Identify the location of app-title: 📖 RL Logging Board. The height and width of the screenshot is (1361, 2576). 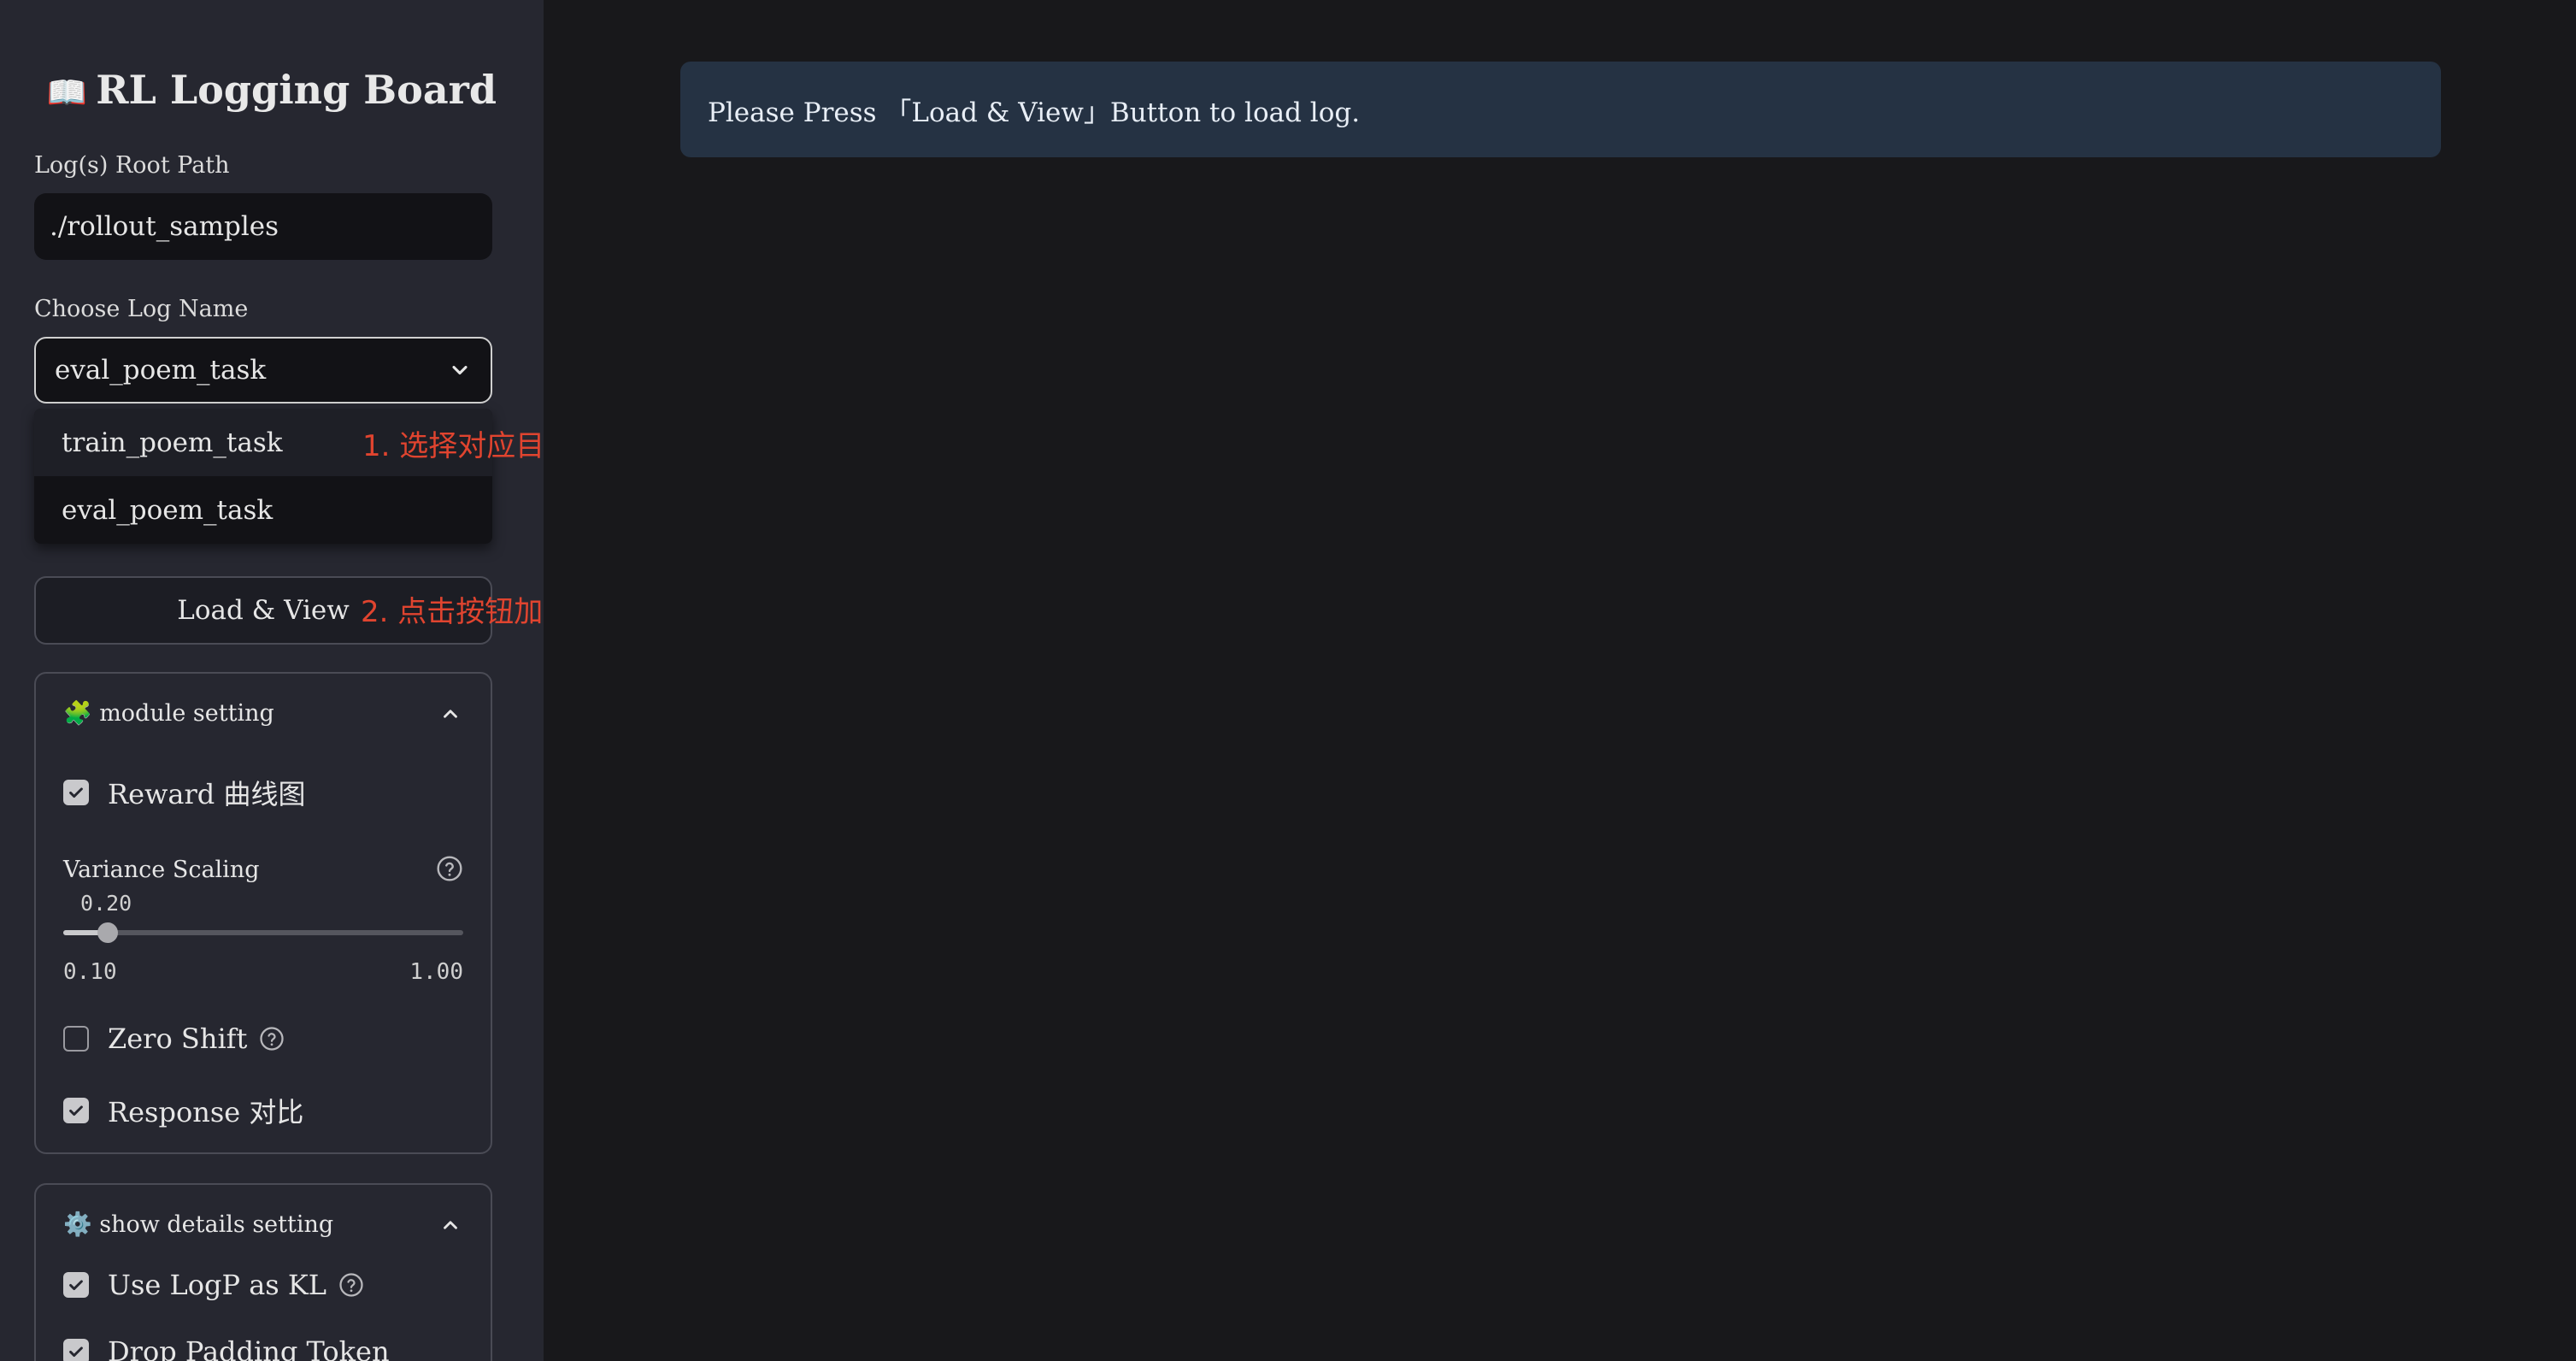
(272, 90).